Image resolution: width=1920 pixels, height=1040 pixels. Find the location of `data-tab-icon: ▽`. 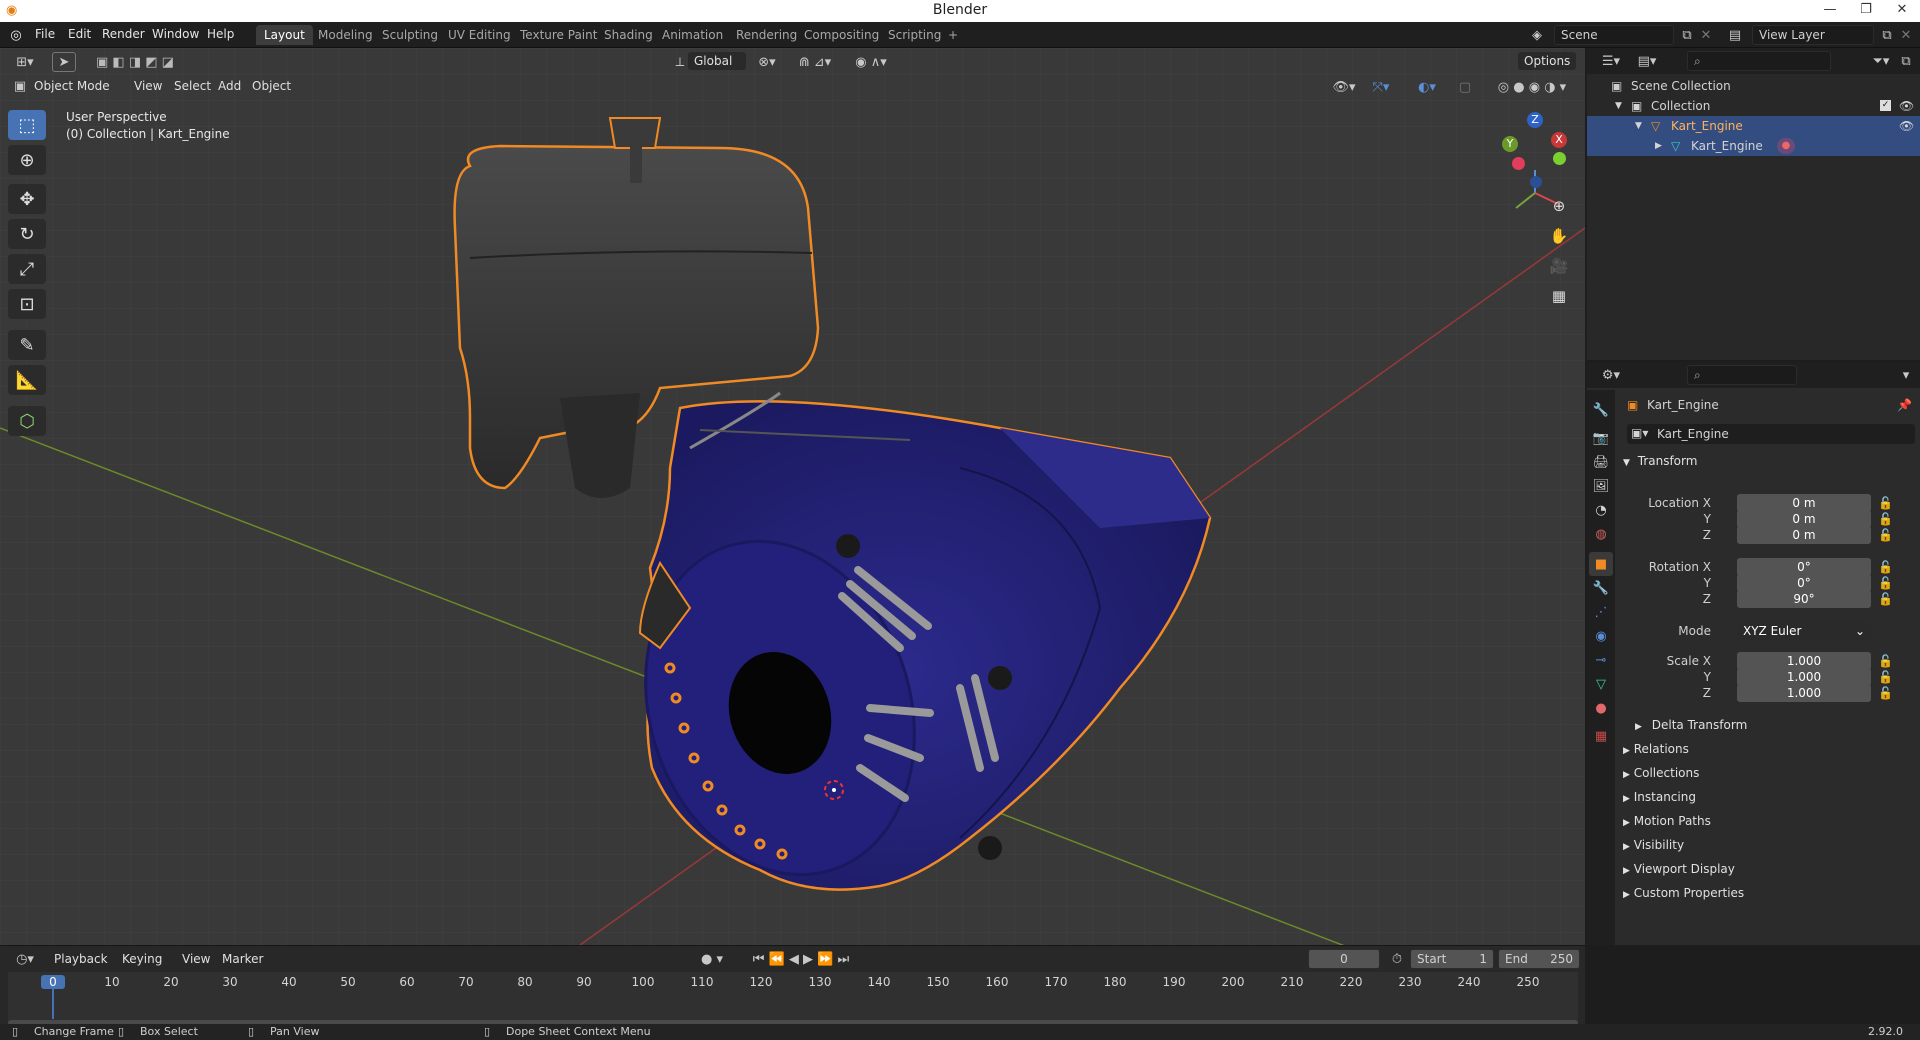

data-tab-icon: ▽ is located at coordinates (1601, 684).